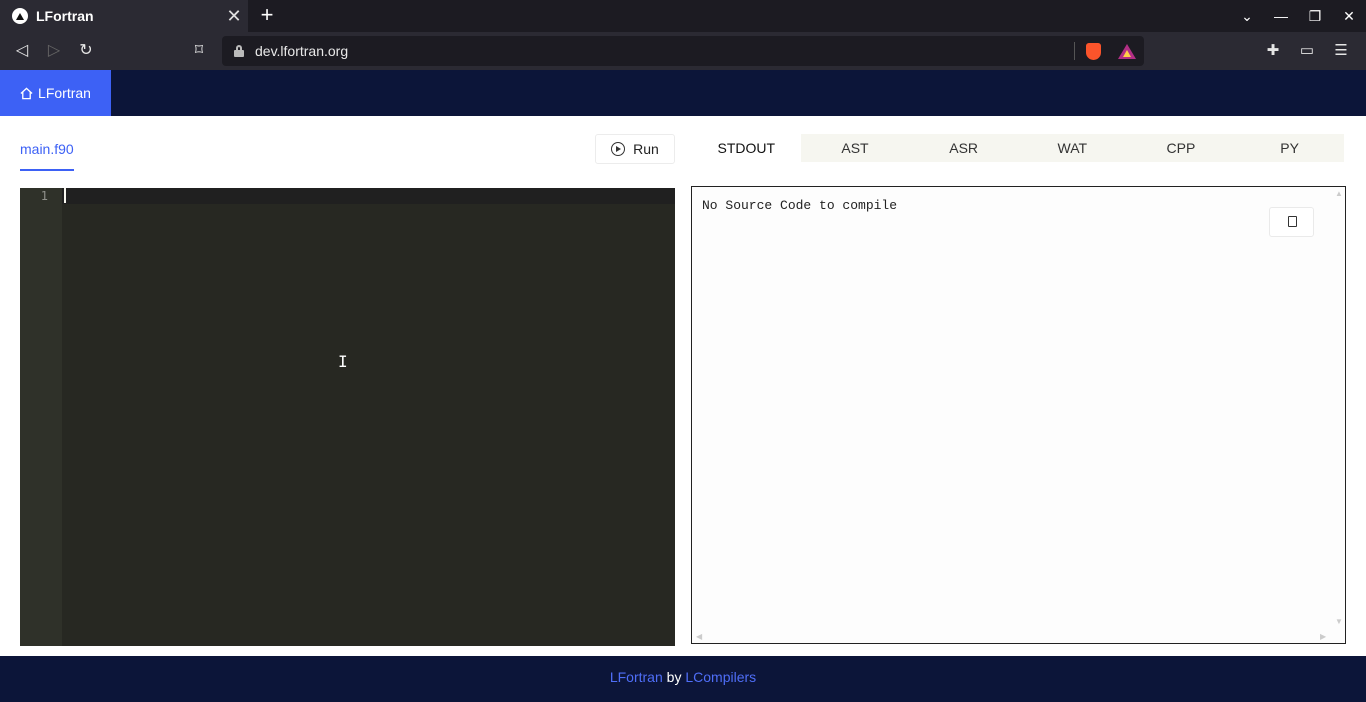 This screenshot has width=1366, height=702. What do you see at coordinates (1012, 637) in the screenshot?
I see `horizontal-scrollbar: ◀ ▶` at bounding box center [1012, 637].